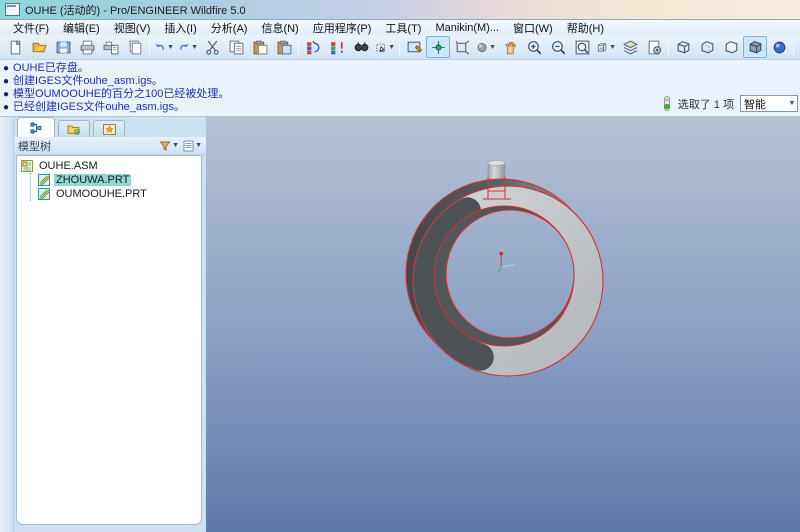  I want to click on model-tree-icon, so click(35, 127).